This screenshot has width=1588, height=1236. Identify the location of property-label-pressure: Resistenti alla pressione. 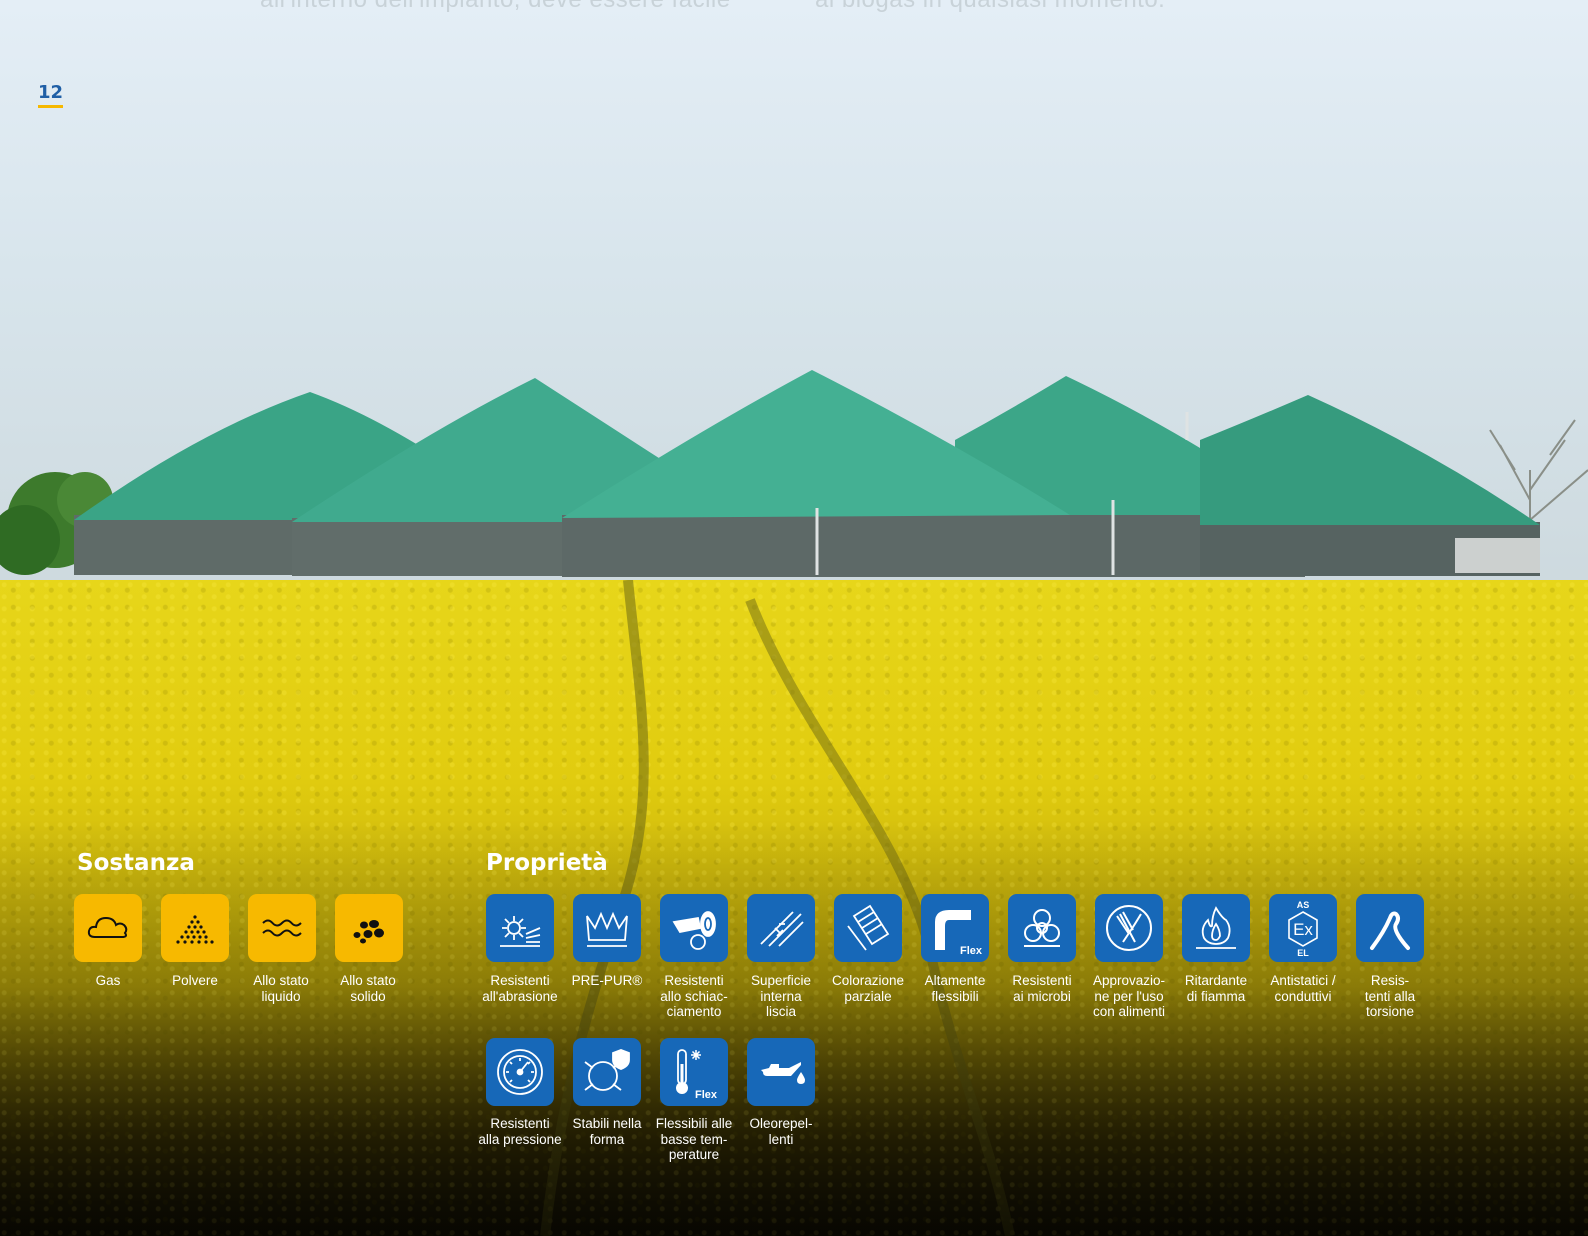
(520, 1131).